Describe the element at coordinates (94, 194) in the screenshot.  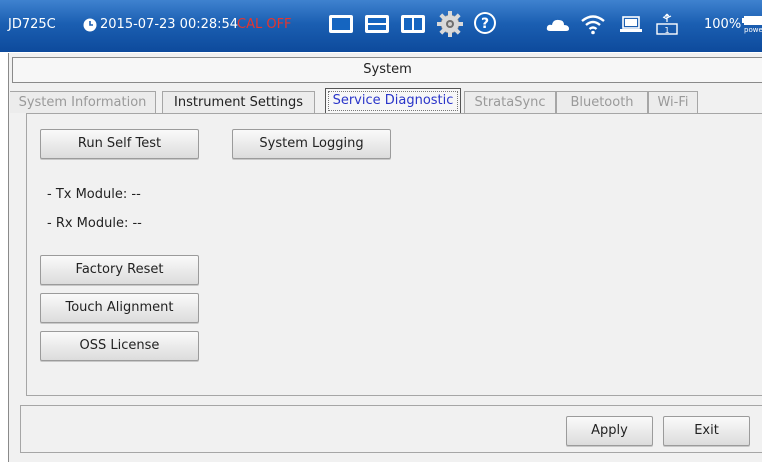
I see `tx-module-status: - Tx Module: --` at that location.